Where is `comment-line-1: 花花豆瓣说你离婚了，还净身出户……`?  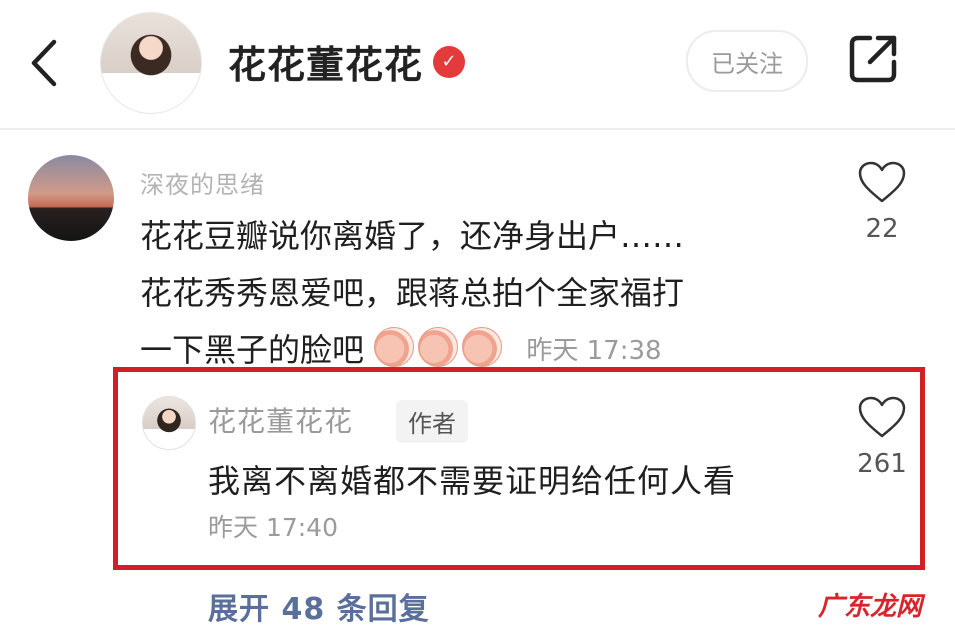
comment-line-1: 花花豆瓣说你离婚了，还净身出户…… is located at coordinates (412, 236).